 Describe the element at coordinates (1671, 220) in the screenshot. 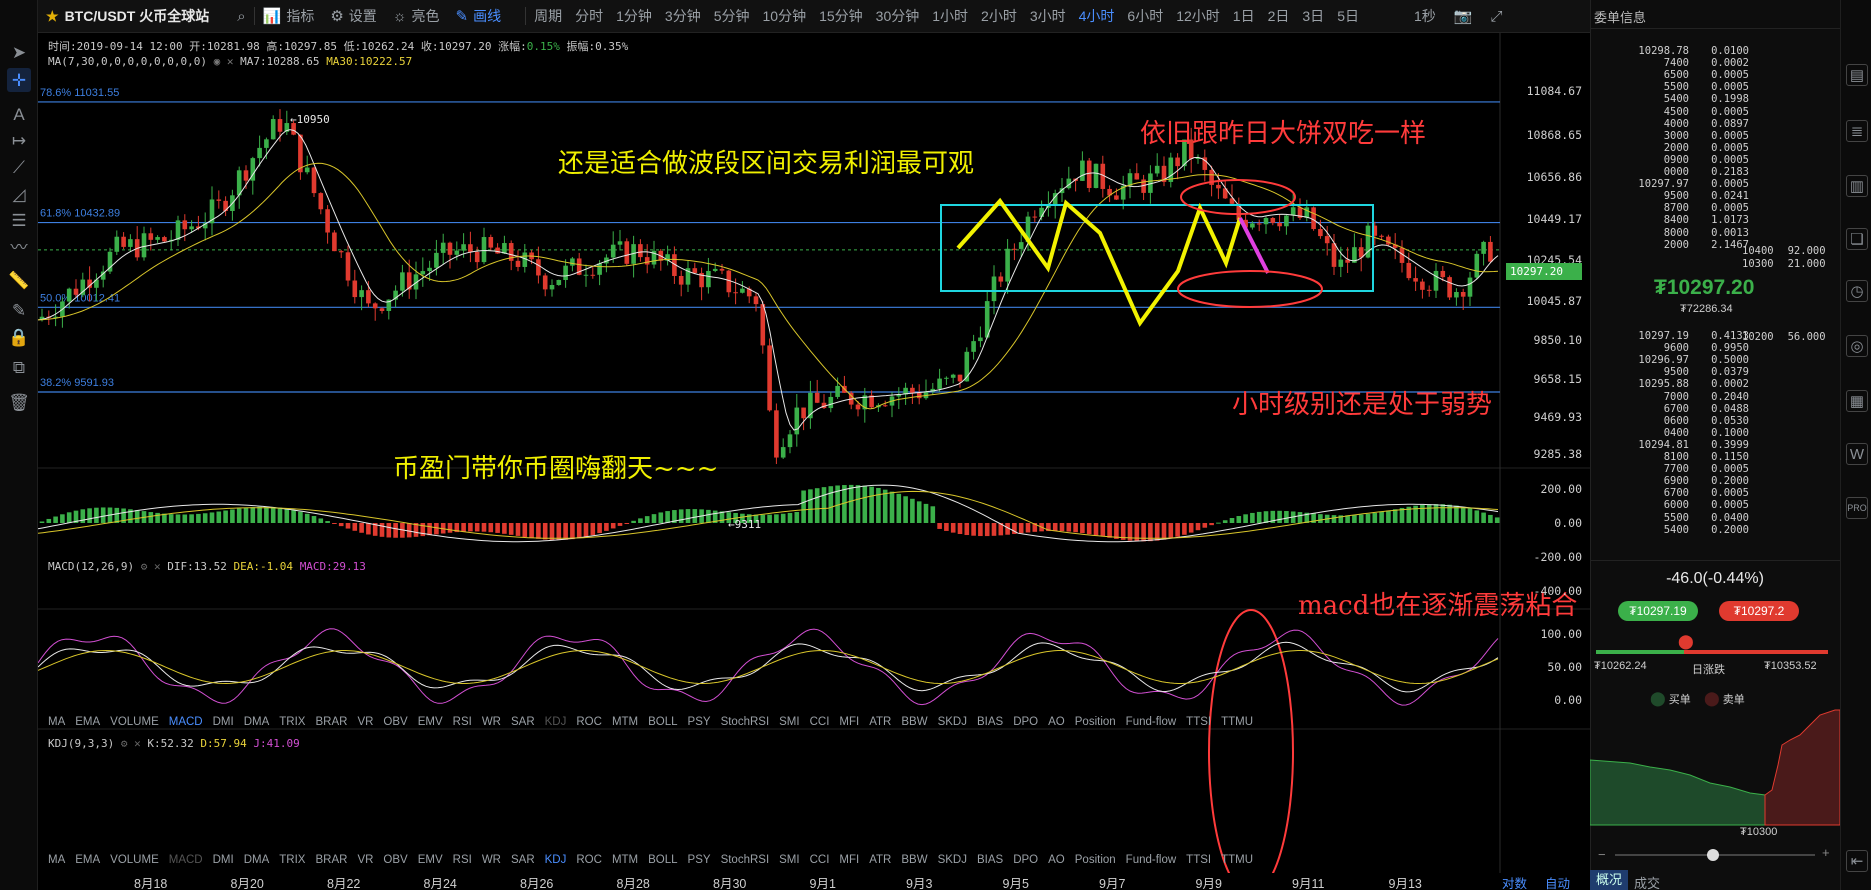

I see `orderbook-row: 8400 1.0173` at that location.